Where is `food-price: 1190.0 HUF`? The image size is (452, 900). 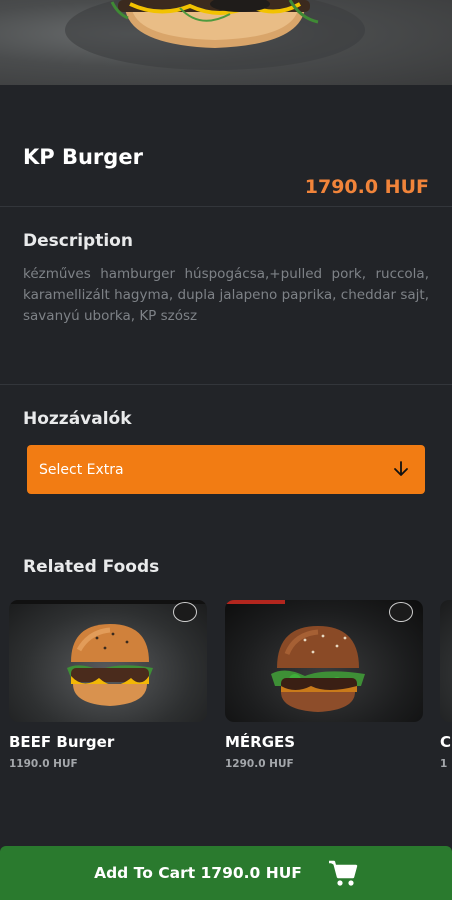 food-price: 1190.0 HUF is located at coordinates (43, 764).